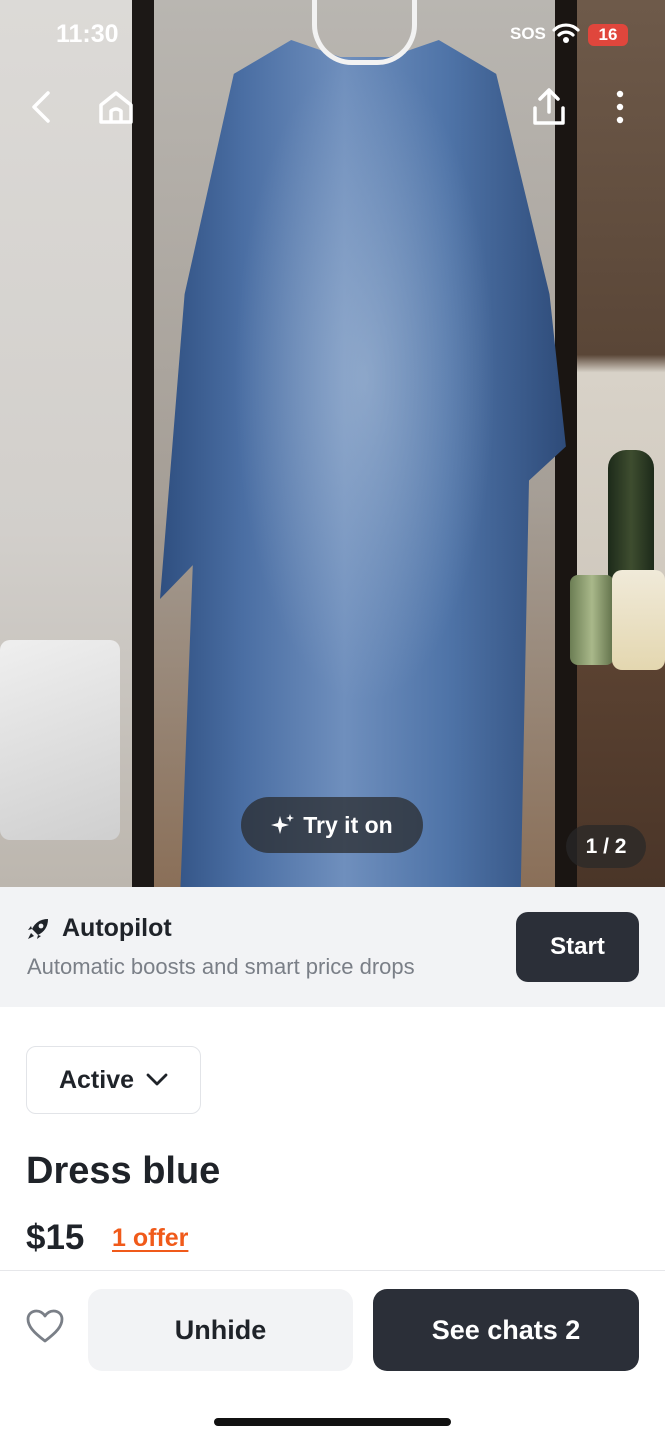 The width and height of the screenshot is (665, 1440). I want to click on heart-icon, so click(45, 1326).